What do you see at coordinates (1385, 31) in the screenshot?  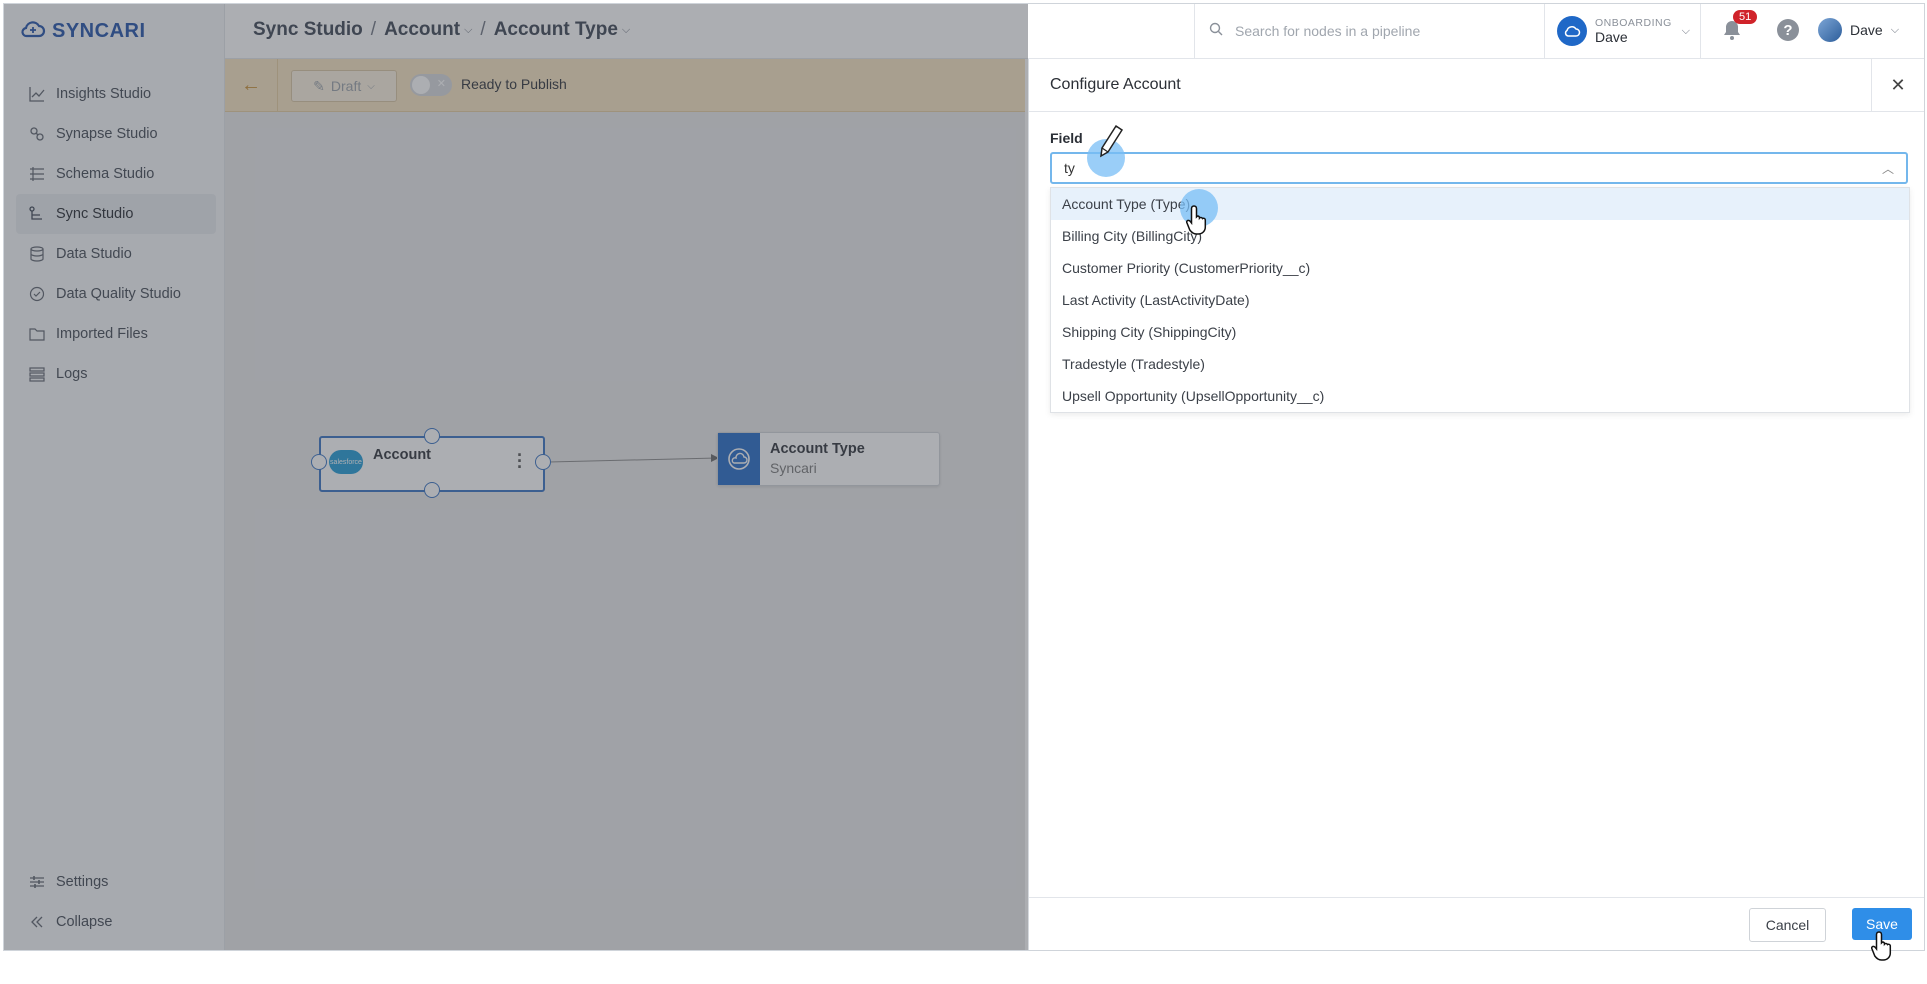 I see `search-input` at bounding box center [1385, 31].